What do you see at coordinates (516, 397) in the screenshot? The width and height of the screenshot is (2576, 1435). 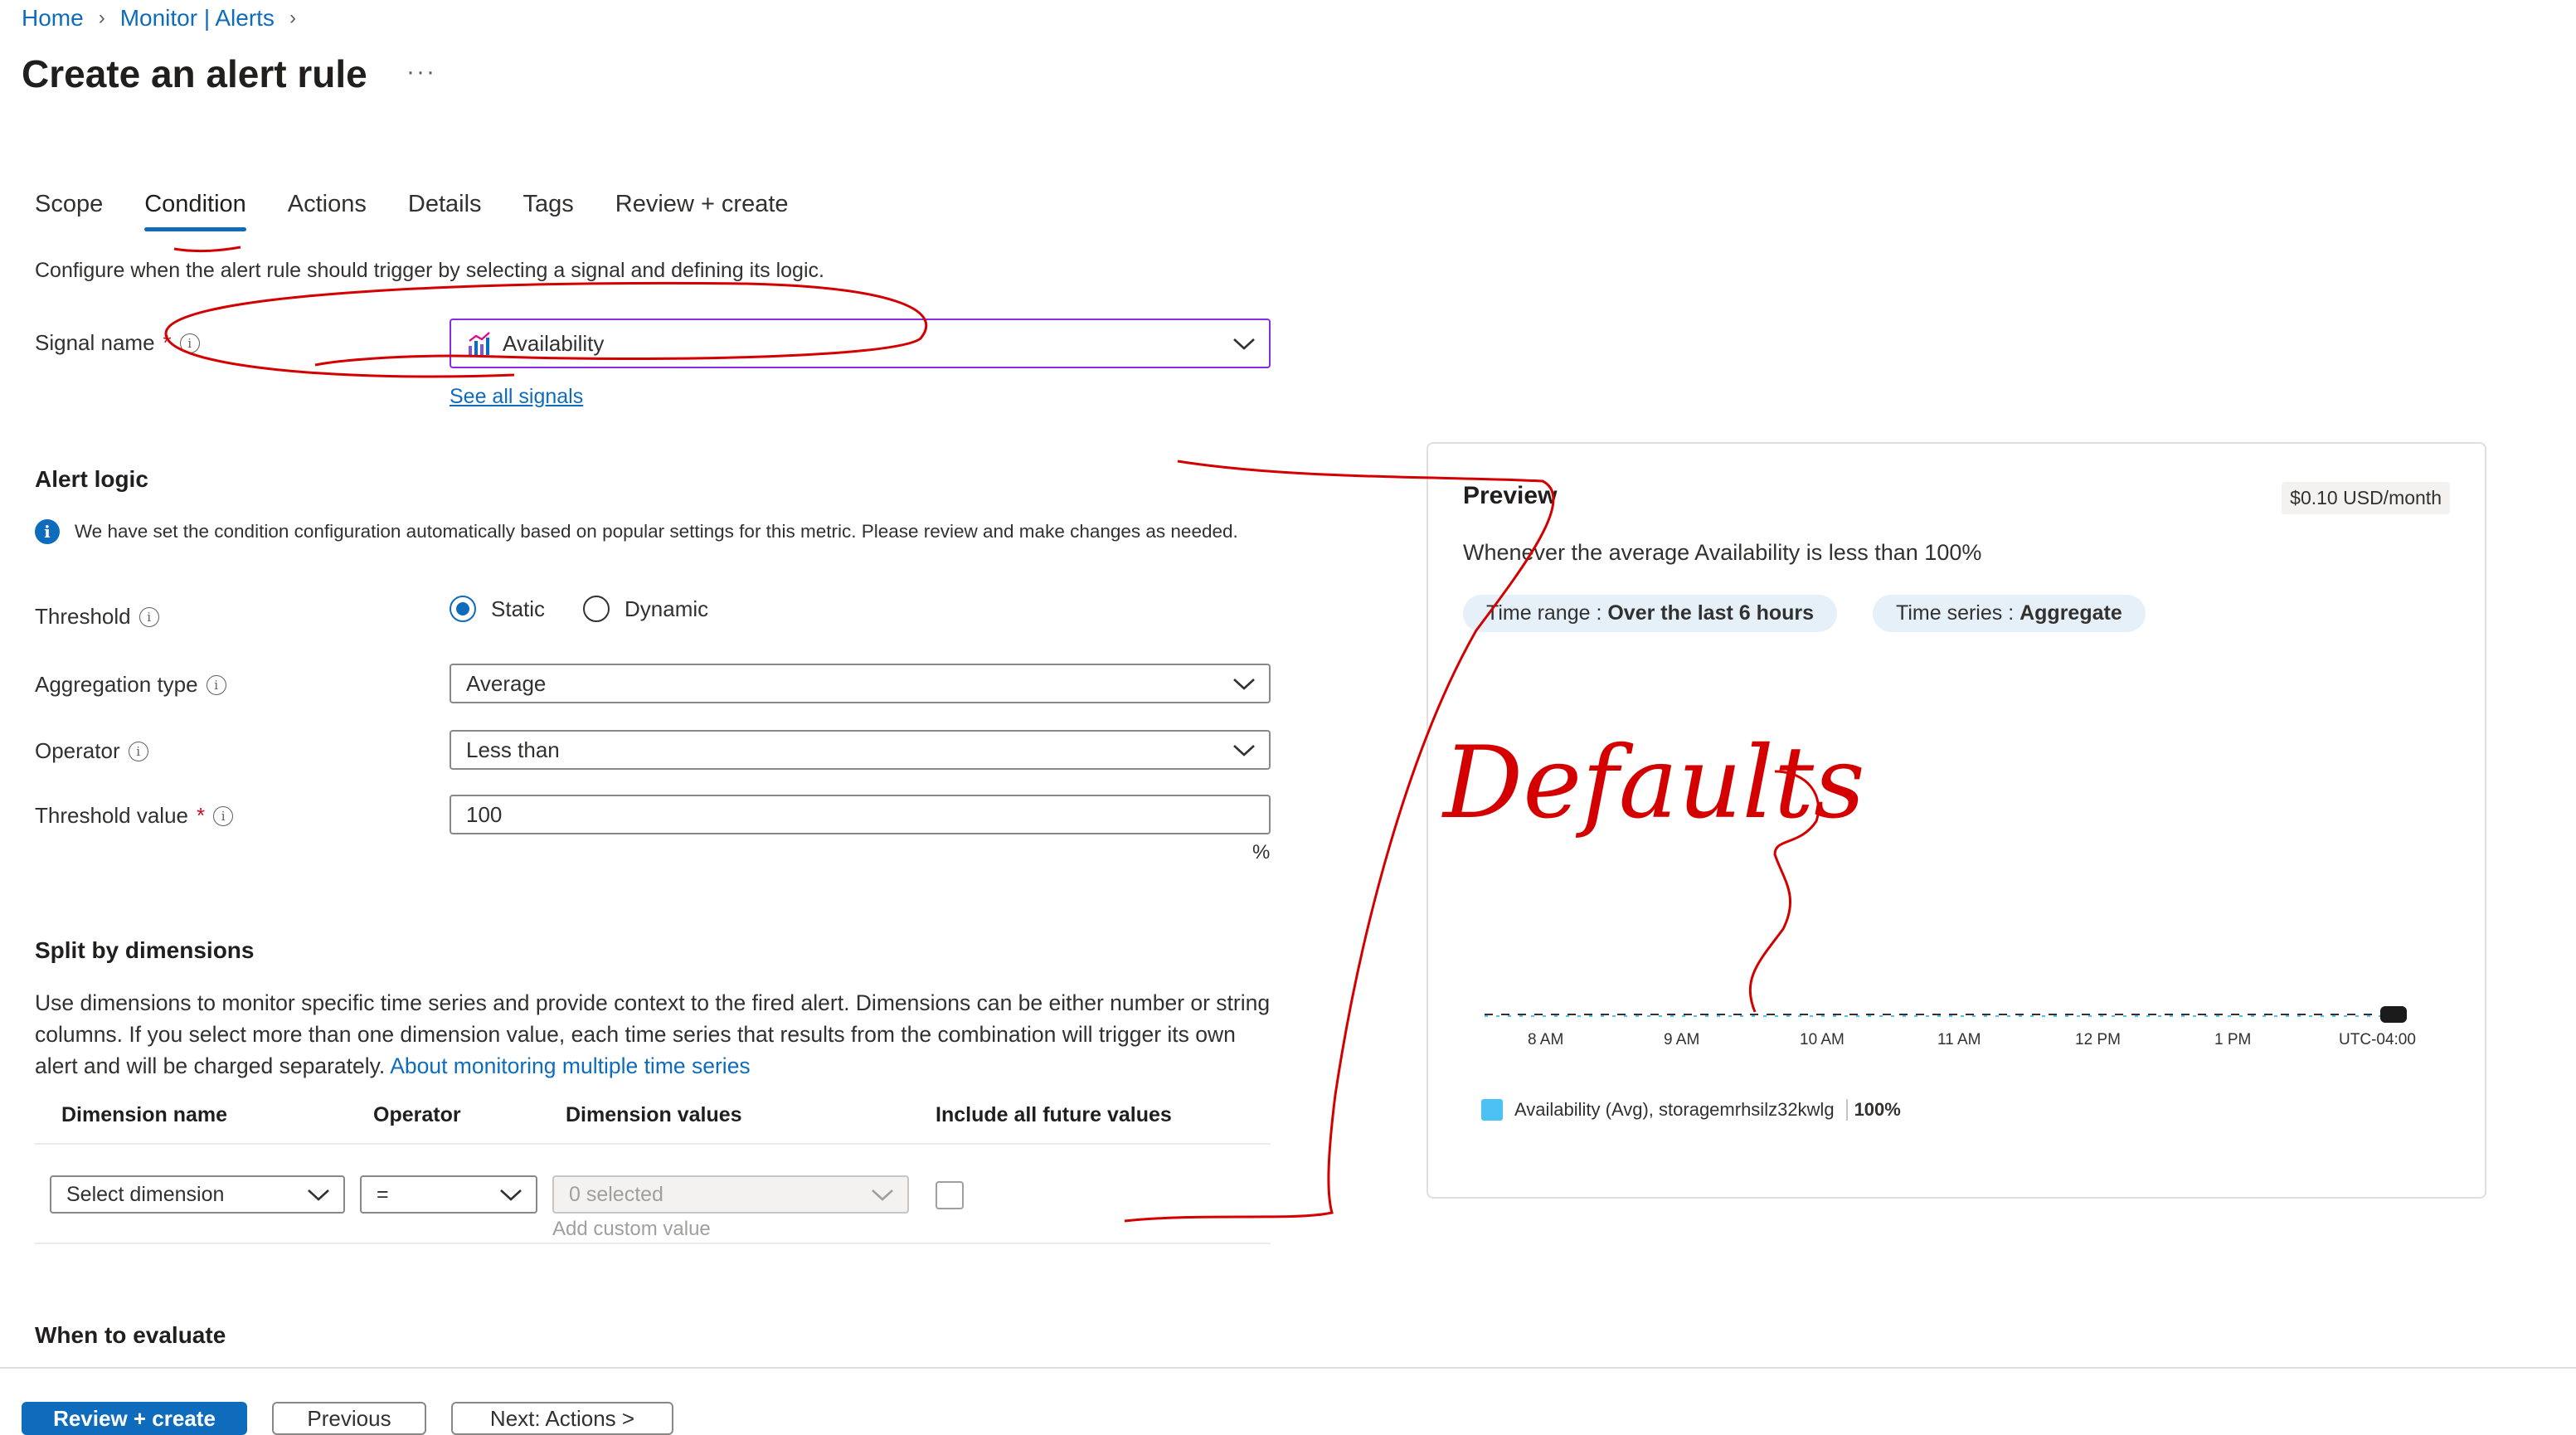 I see `see-all-signals-link: See all signals` at bounding box center [516, 397].